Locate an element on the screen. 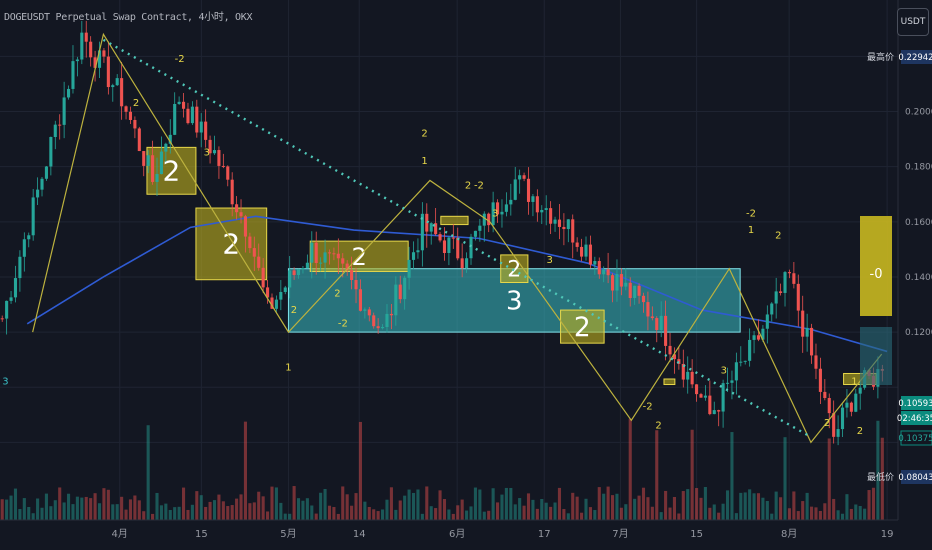 This screenshot has height=550, width=932. high-price-badge: 0.22942 is located at coordinates (915, 58).